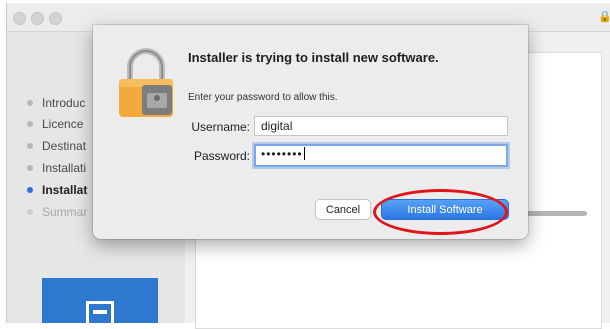  I want to click on install-software-button: Install Software, so click(445, 209).